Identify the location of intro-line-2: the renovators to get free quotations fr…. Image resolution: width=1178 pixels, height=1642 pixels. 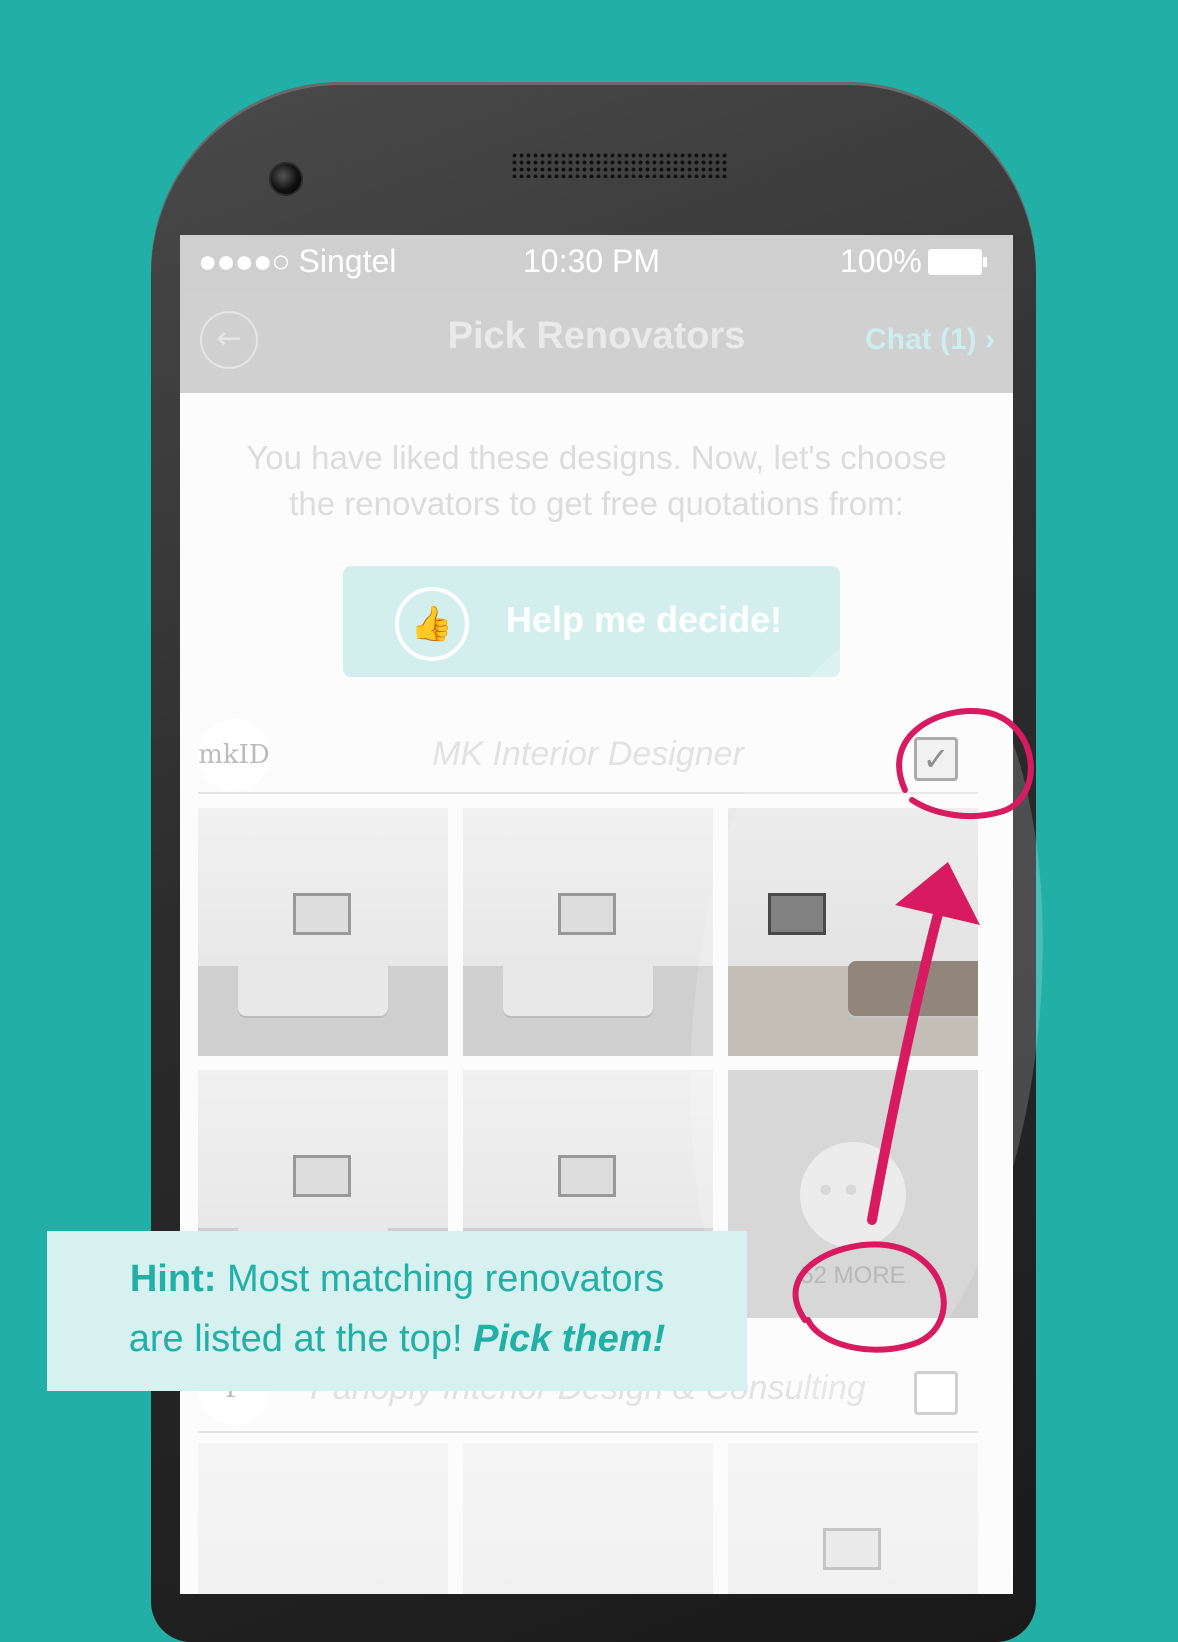
(596, 503).